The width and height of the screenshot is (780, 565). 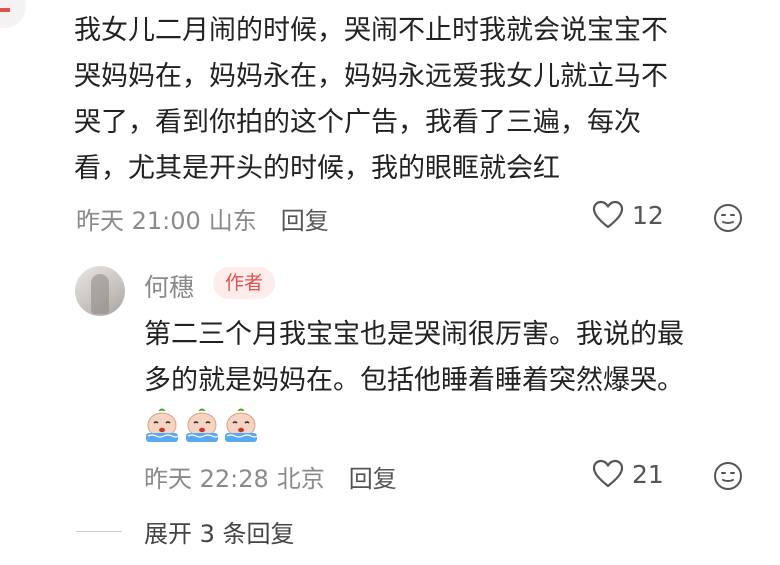 I want to click on commenter-avatar, so click(x=13, y=14).